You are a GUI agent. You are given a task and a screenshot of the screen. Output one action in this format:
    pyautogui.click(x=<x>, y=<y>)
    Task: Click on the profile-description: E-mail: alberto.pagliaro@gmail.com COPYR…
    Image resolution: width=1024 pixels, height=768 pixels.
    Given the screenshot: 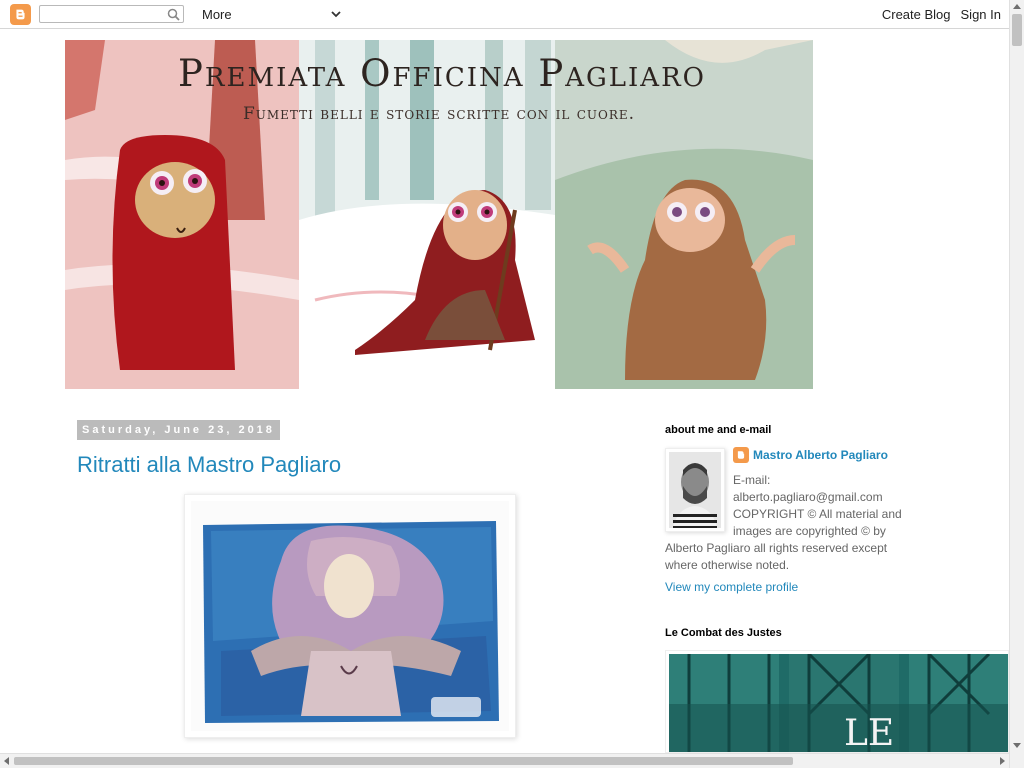 What is the action you would take?
    pyautogui.click(x=787, y=523)
    